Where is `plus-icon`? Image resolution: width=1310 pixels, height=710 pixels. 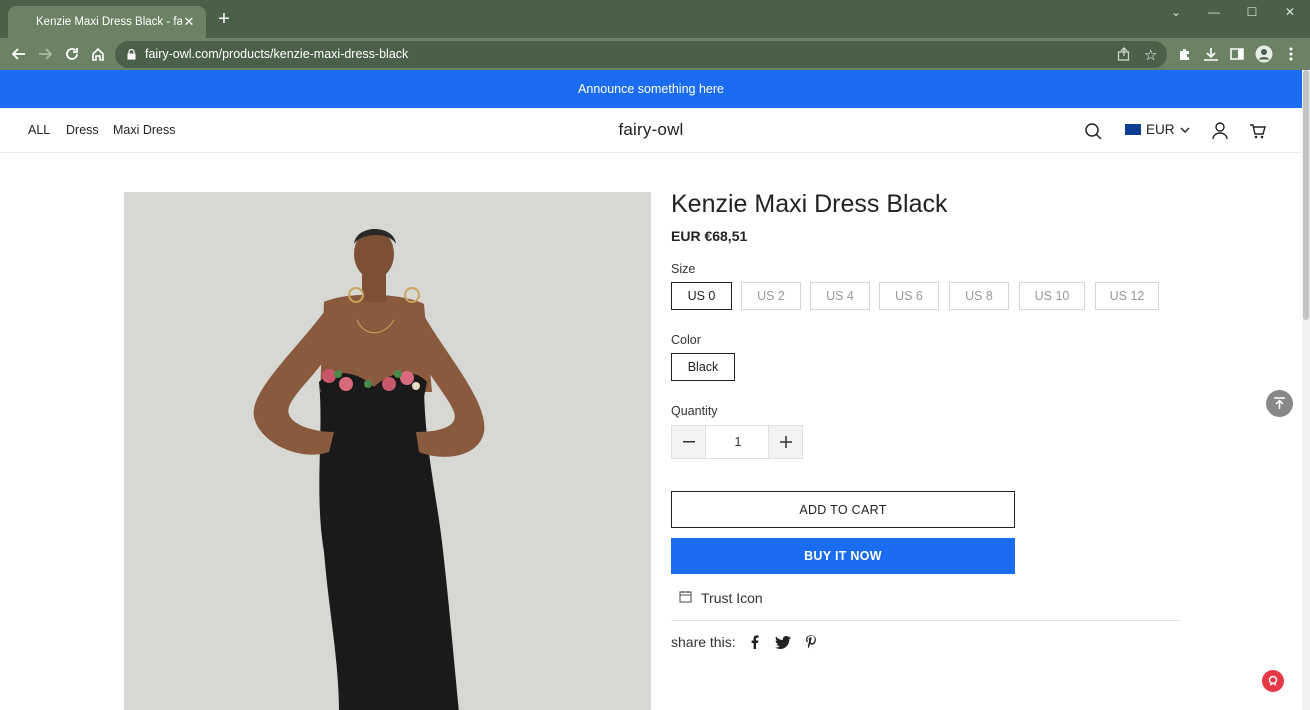 plus-icon is located at coordinates (785, 442).